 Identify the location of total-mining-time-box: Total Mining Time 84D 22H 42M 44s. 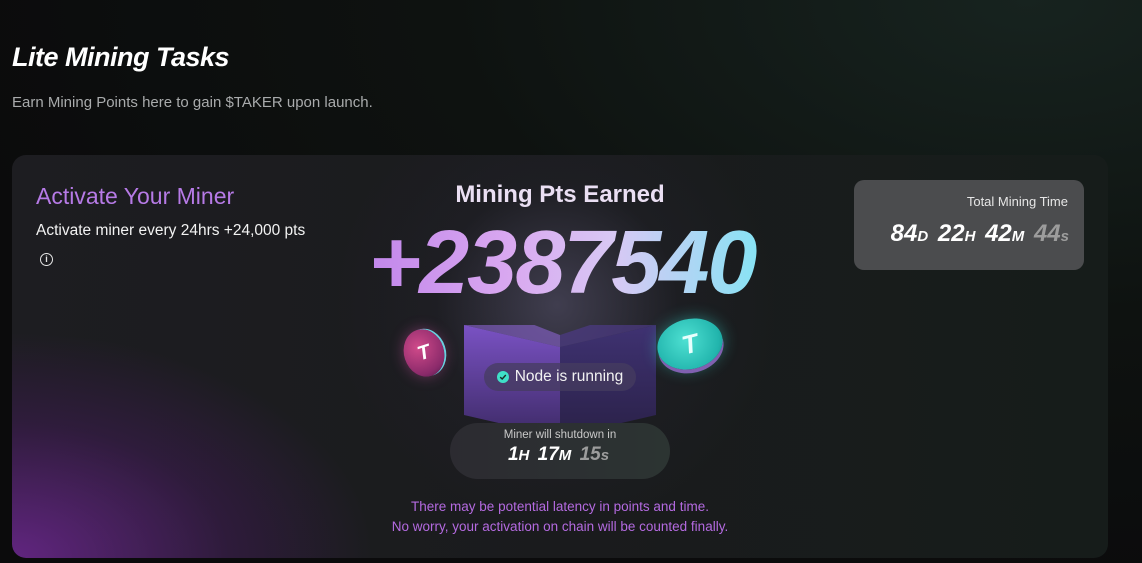
(969, 225).